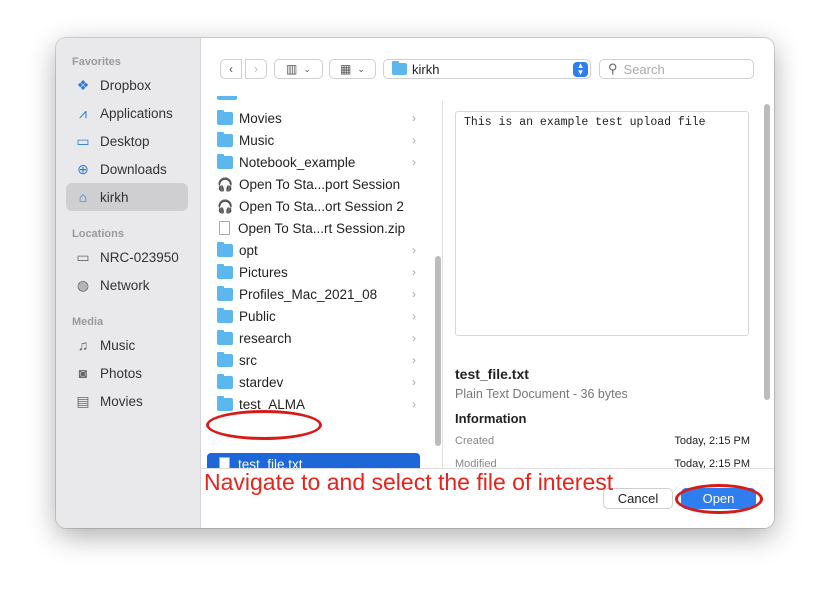 This screenshot has height=603, width=831. What do you see at coordinates (313, 228) in the screenshot?
I see `list-item: Open To Sta...rt Session.zip` at bounding box center [313, 228].